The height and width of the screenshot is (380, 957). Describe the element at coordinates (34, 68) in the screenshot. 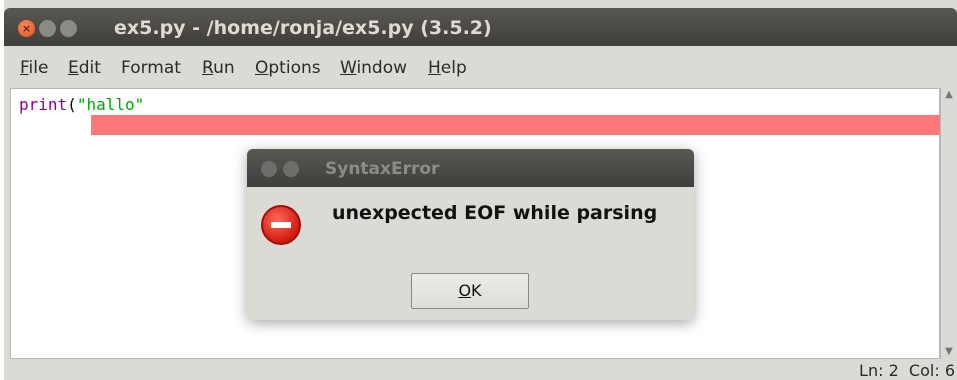

I see `menu-file: File` at that location.